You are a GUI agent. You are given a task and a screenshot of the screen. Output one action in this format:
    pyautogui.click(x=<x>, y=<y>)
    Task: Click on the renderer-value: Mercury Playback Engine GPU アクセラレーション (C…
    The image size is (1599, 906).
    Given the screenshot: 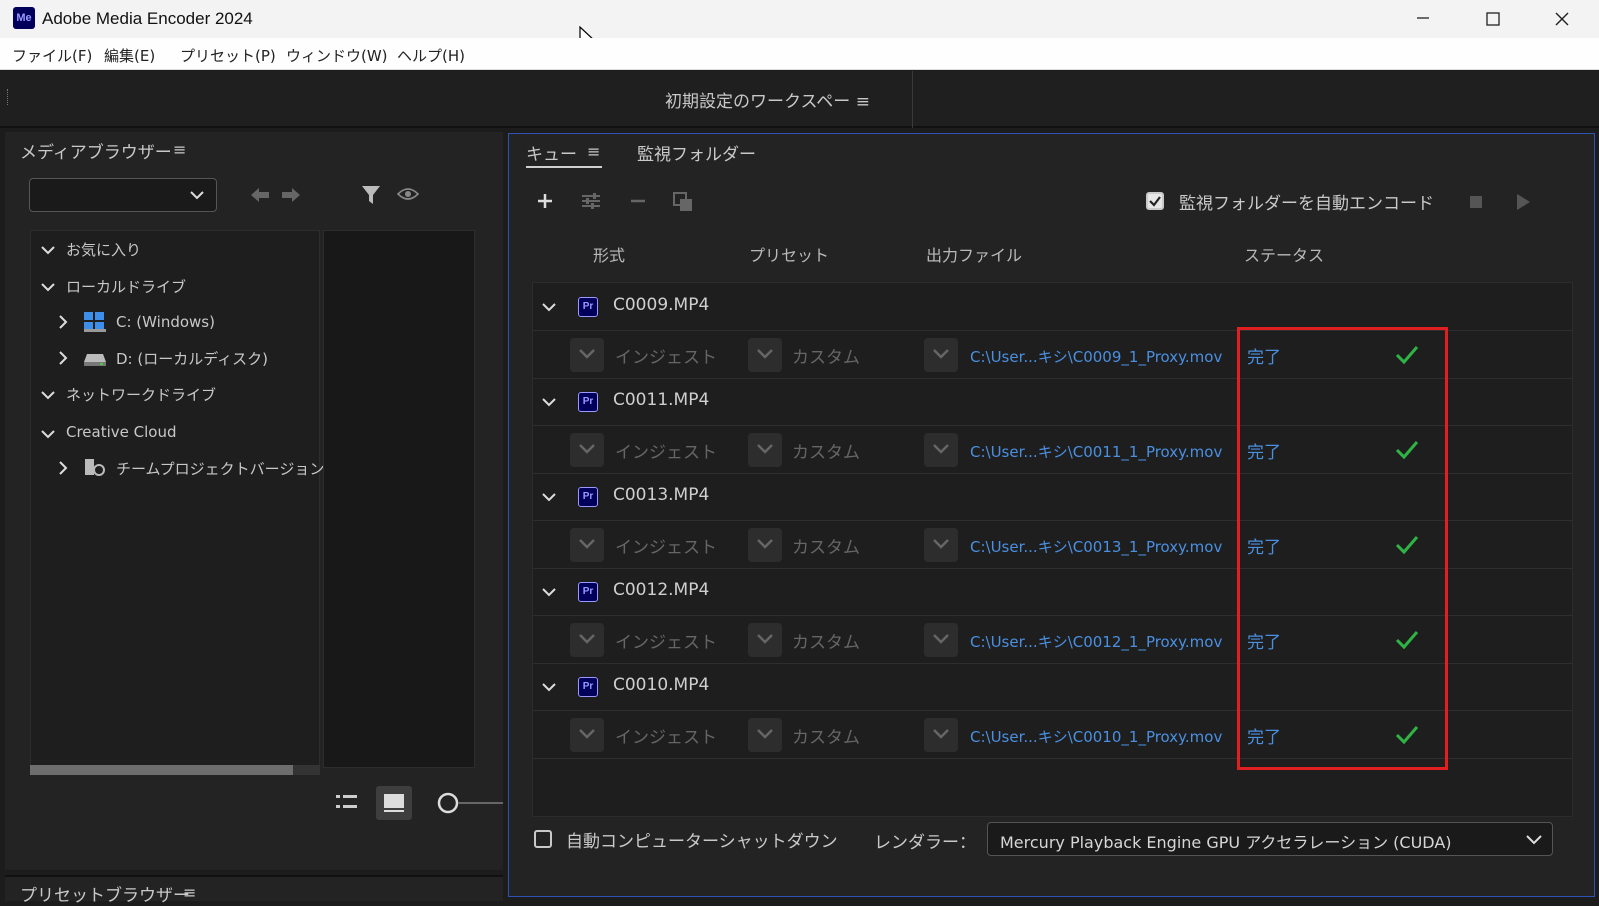 What is the action you would take?
    pyautogui.click(x=1226, y=842)
    